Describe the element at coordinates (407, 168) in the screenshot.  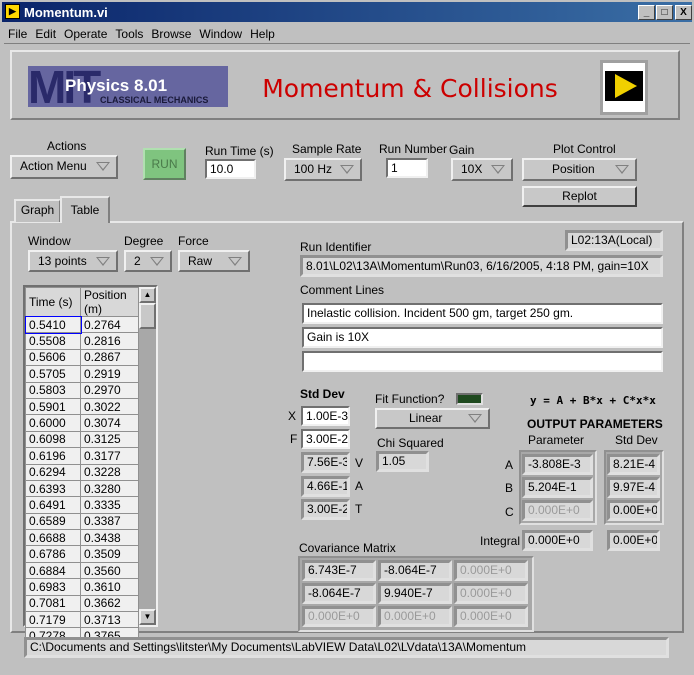
I see `run-number-input: 1` at that location.